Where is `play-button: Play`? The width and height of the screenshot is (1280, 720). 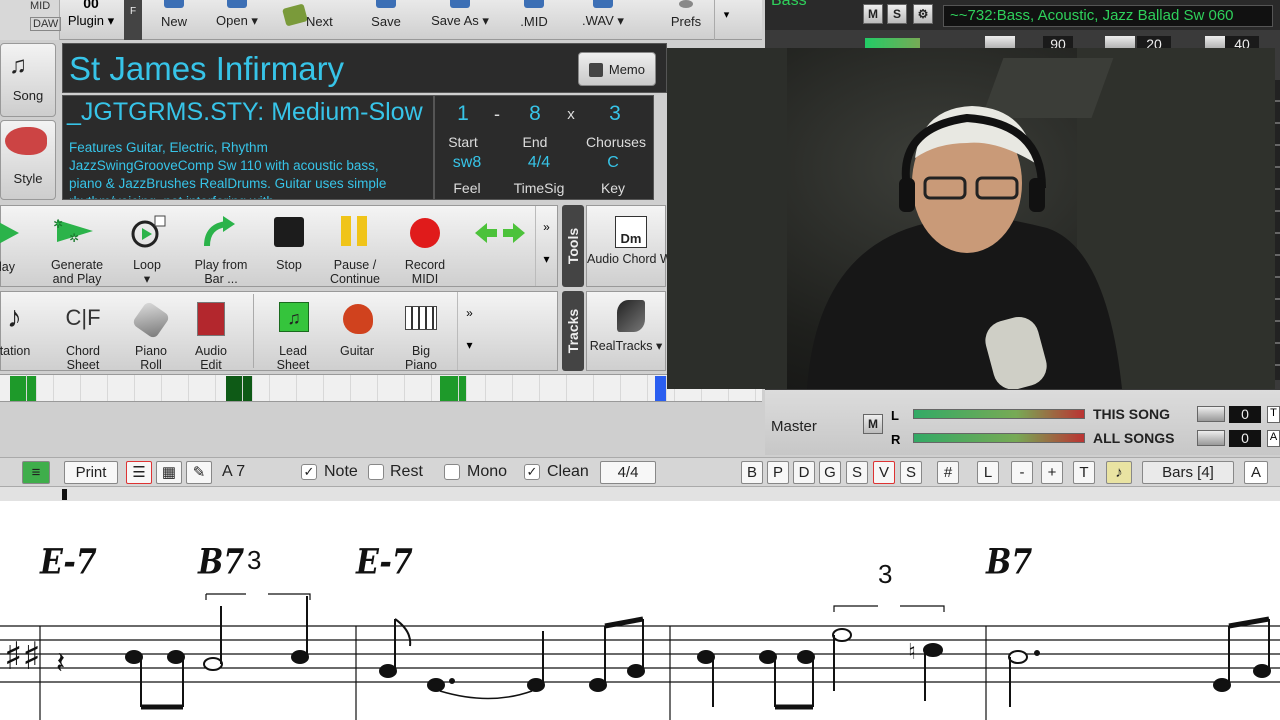 play-button: Play is located at coordinates (12, 251).